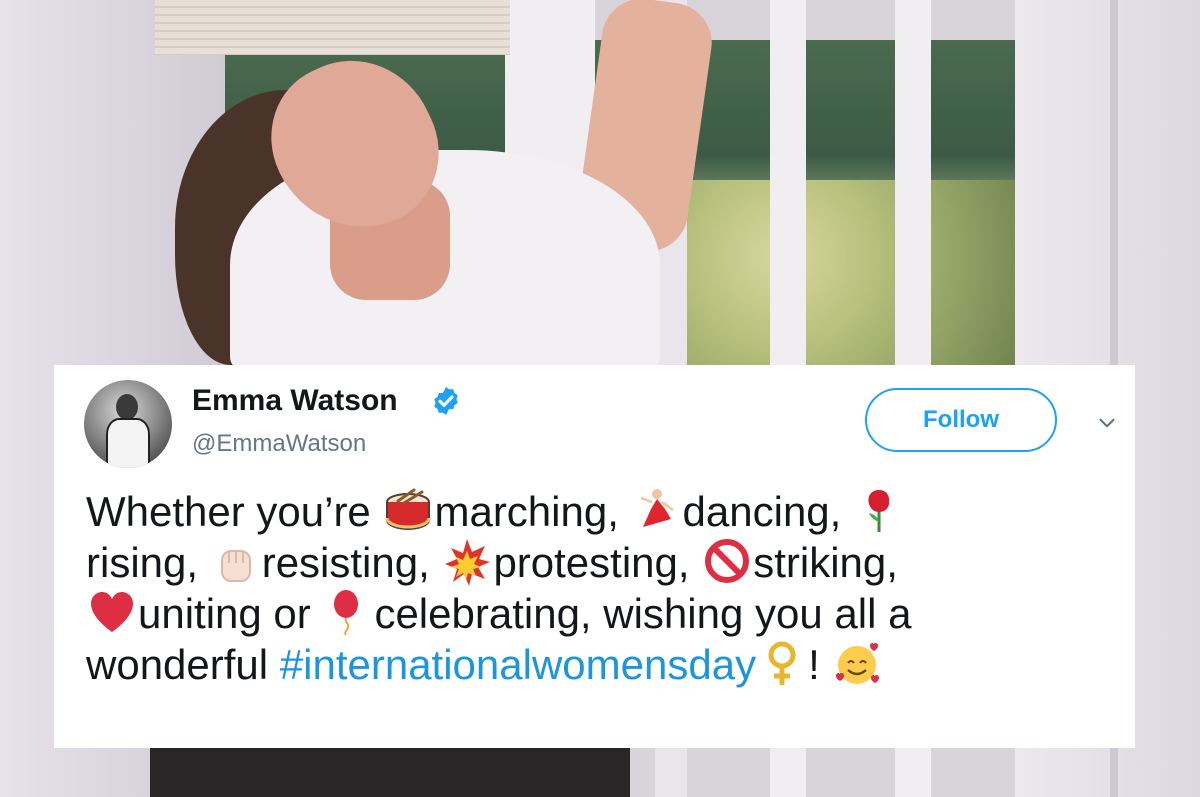  What do you see at coordinates (879, 511) in the screenshot?
I see `rose-emoji-icon` at bounding box center [879, 511].